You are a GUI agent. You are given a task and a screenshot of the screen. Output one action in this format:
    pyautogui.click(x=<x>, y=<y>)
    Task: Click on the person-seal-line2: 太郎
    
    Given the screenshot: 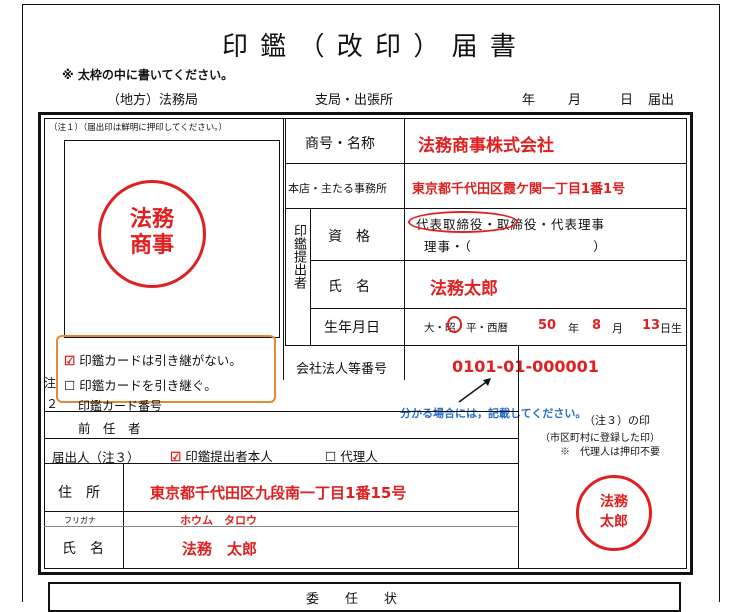 What is the action you would take?
    pyautogui.click(x=614, y=522)
    